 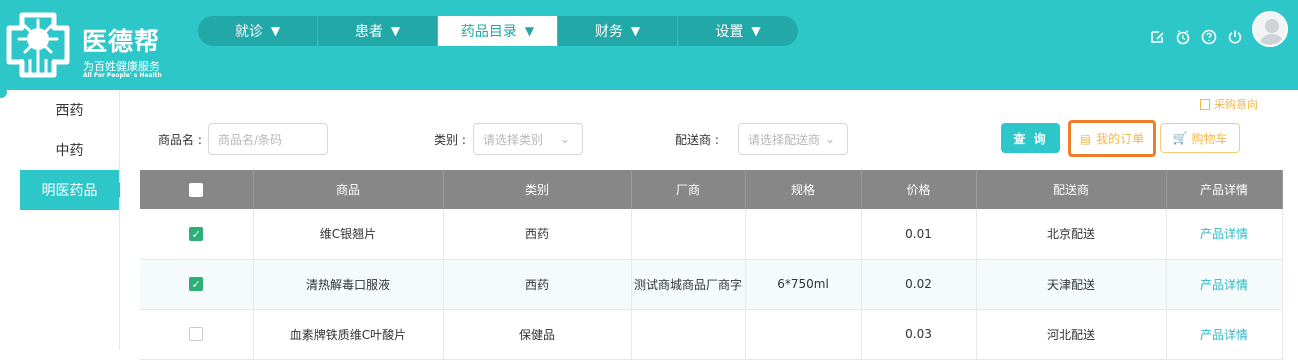 I want to click on column-header-category: 类别, so click(x=537, y=189).